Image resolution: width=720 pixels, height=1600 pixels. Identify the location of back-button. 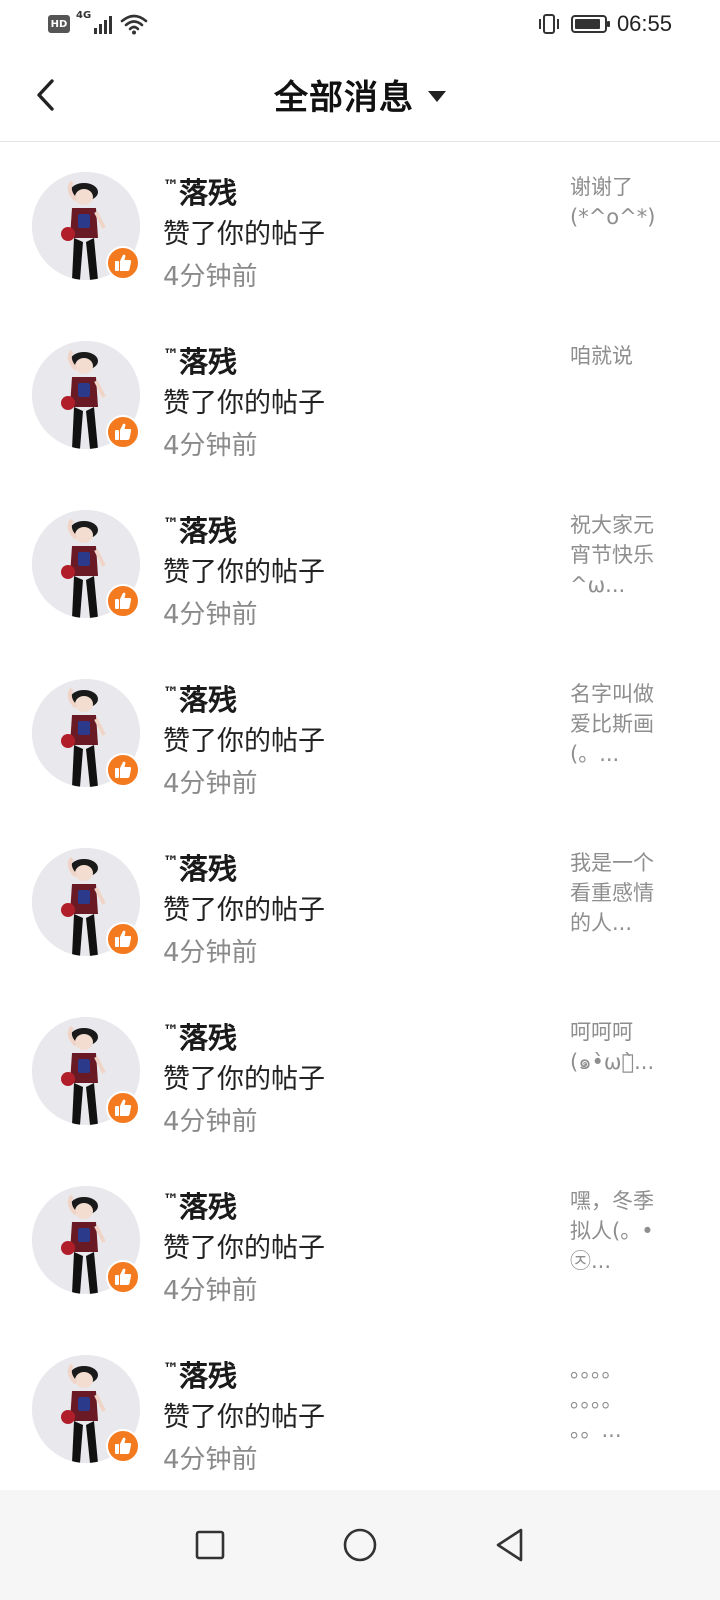
(45, 95).